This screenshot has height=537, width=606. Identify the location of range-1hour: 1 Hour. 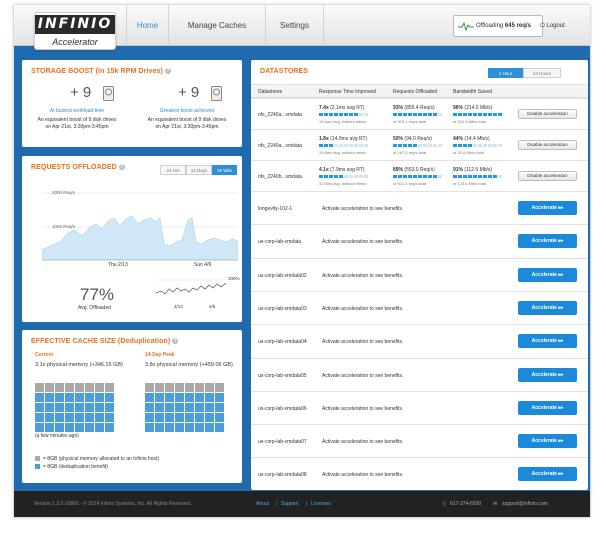
(505, 73).